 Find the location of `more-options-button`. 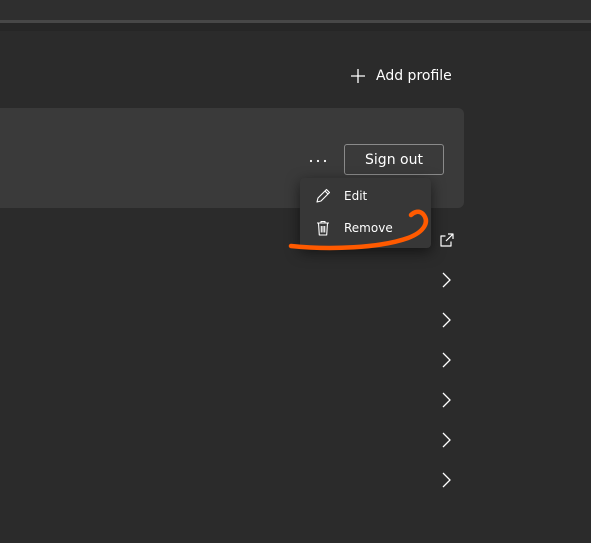

more-options-button is located at coordinates (318, 157).